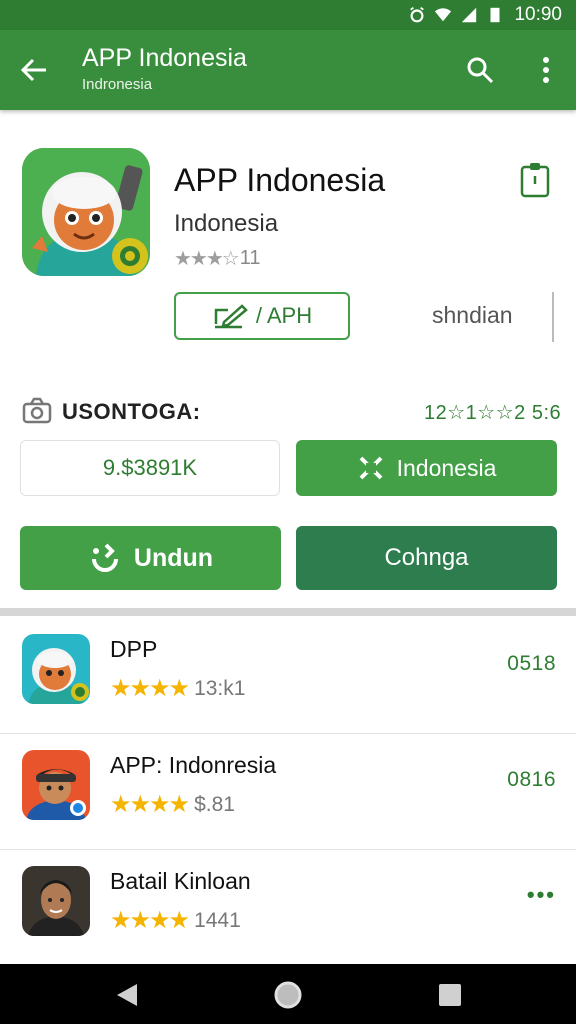 Image resolution: width=576 pixels, height=1024 pixels. I want to click on clipboard-icon, so click(535, 180).